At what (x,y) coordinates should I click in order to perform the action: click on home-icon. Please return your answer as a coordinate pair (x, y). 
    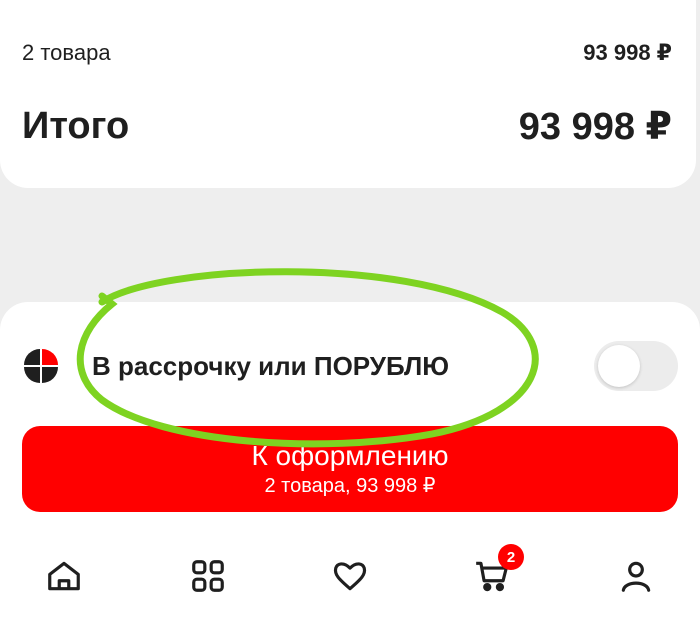
    Looking at the image, I should click on (64, 576).